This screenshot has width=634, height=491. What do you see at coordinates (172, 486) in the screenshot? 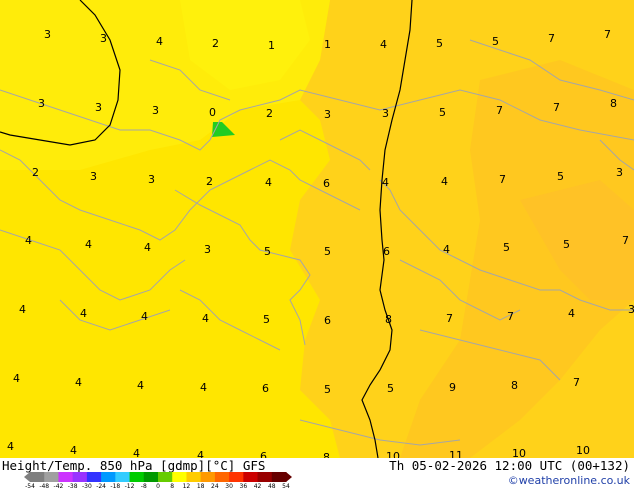
I see `scale-tick-label: 8` at bounding box center [172, 486].